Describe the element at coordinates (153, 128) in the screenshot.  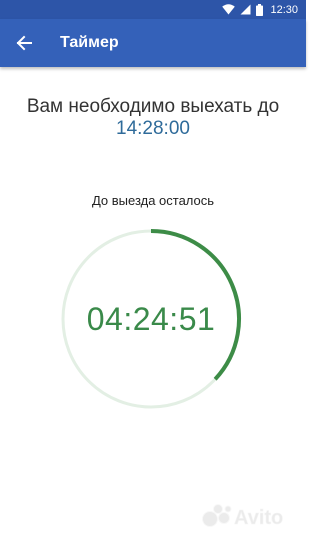
I see `deadline-time: 14:28:00` at that location.